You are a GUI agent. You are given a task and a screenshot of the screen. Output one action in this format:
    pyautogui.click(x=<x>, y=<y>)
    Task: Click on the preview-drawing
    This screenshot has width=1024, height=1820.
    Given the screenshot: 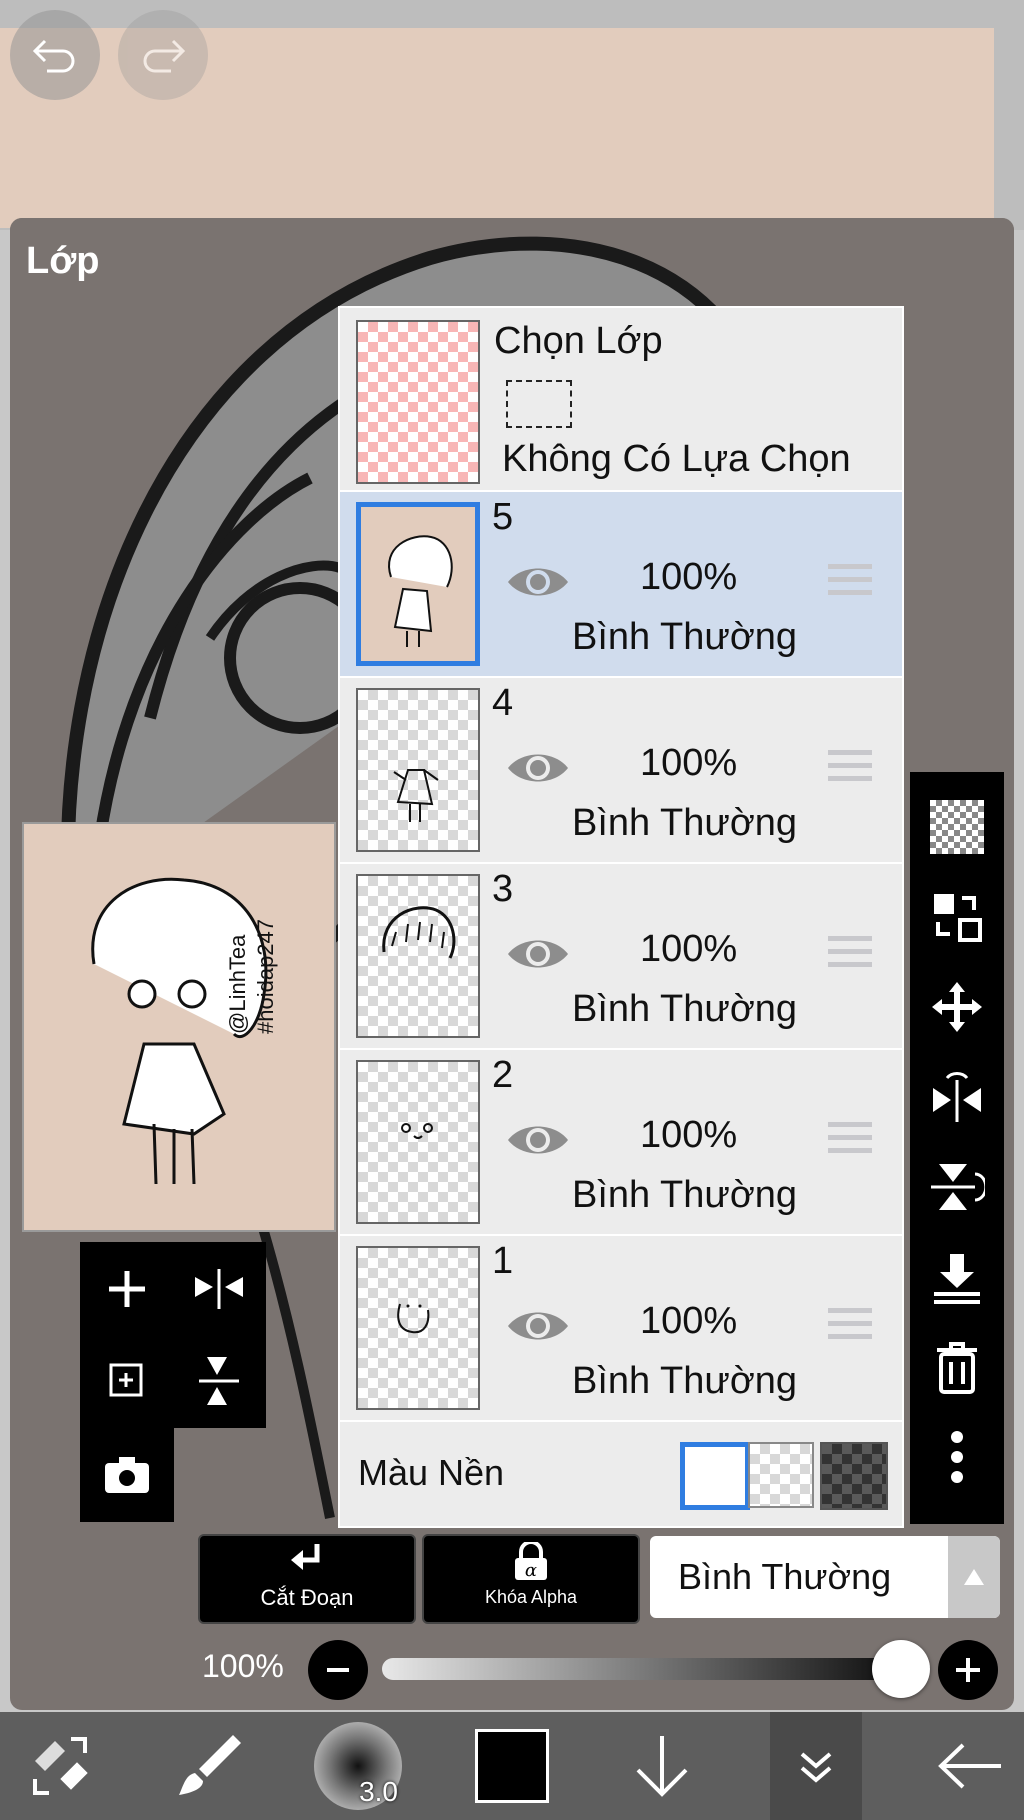 What is the action you would take?
    pyautogui.click(x=179, y=1031)
    